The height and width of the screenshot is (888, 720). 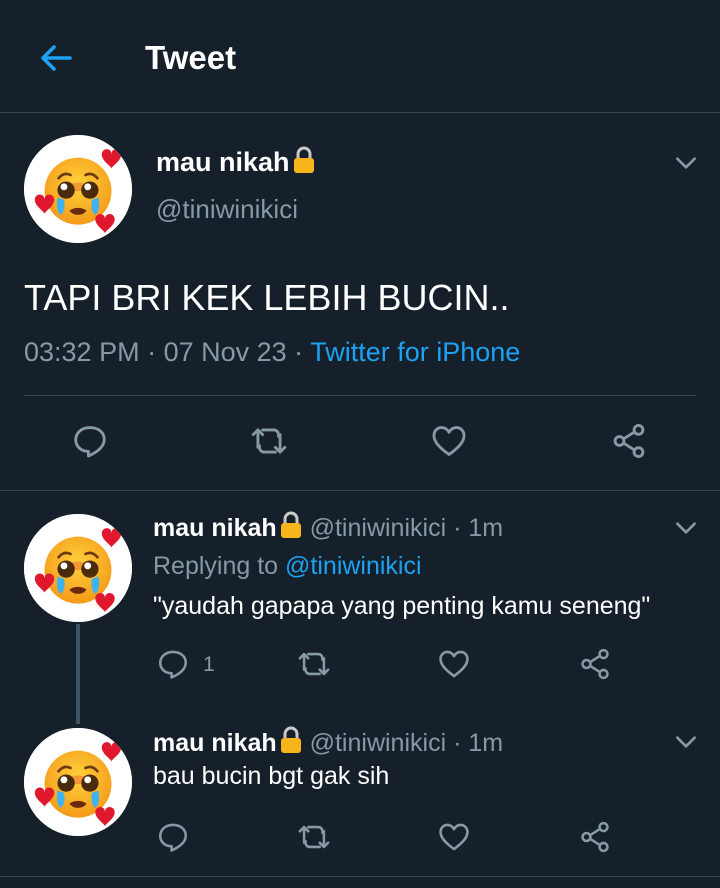 I want to click on replying-to: Replying to @tiniwinikici, so click(x=287, y=566).